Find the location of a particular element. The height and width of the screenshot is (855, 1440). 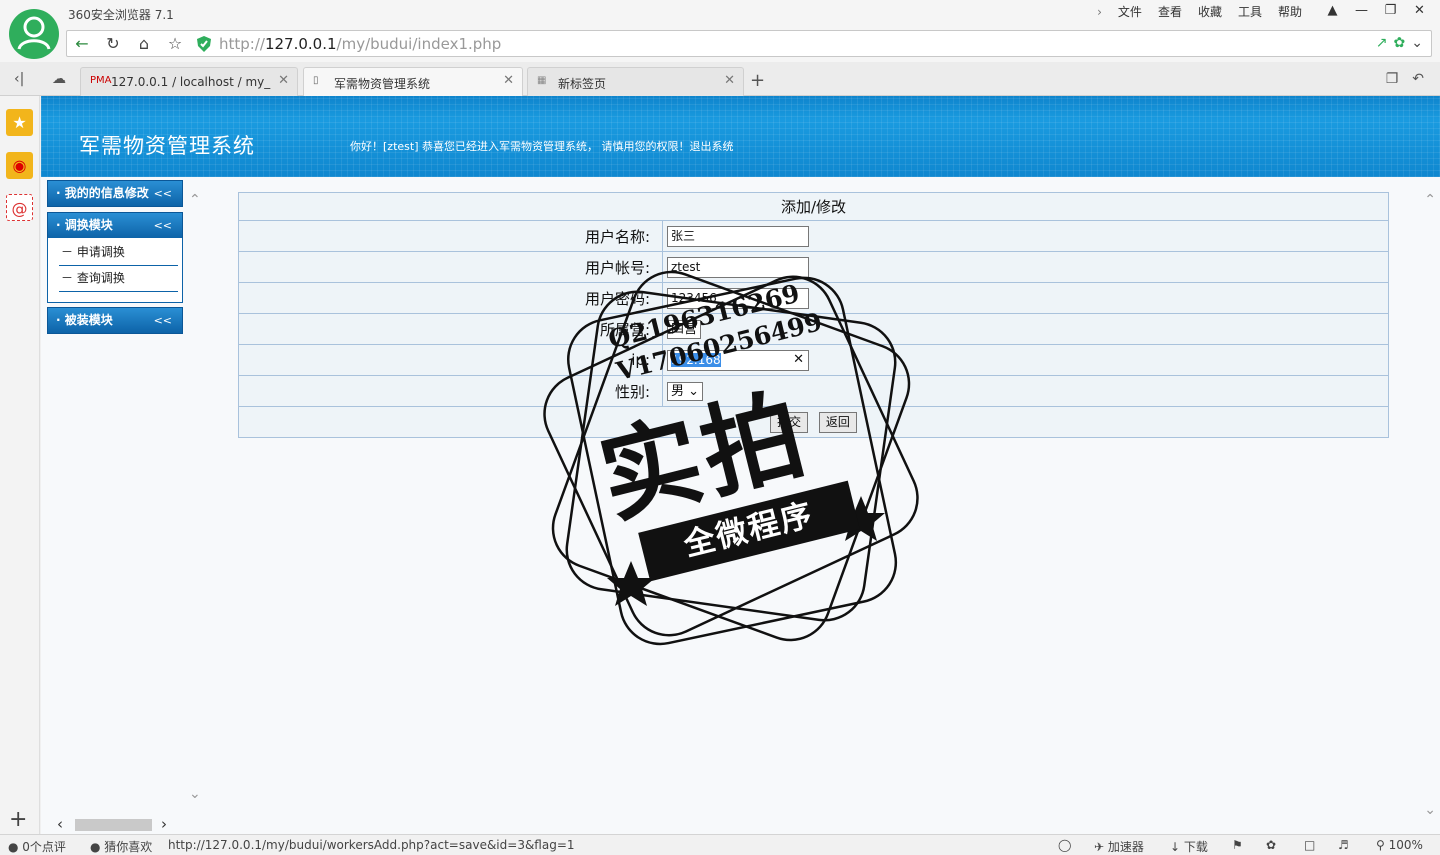

welcome-message: 你好！[ztest] 恭喜您已经进入军需物资管理系统， 请慎用您的权限！退出系统 is located at coordinates (542, 146).